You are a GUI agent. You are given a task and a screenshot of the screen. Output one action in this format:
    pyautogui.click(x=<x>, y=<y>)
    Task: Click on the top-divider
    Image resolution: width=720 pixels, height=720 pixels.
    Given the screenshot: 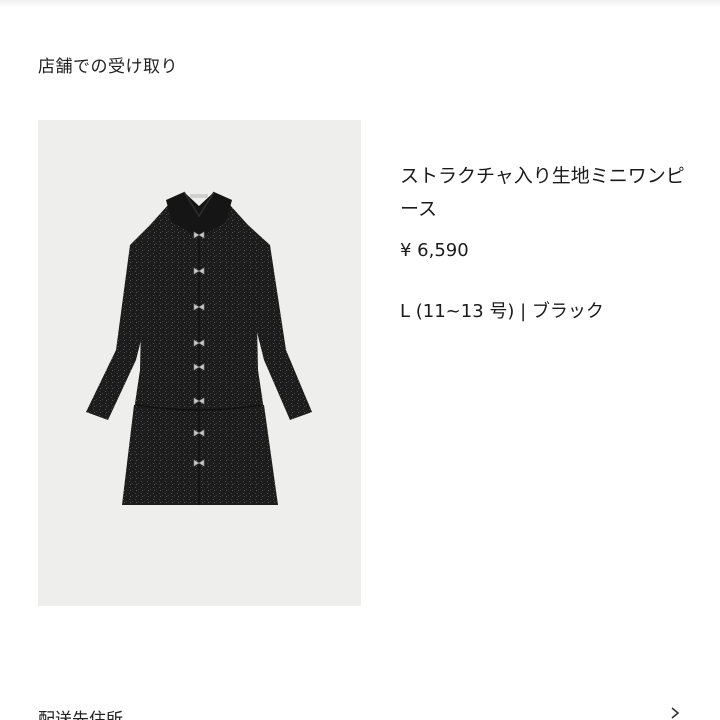 What is the action you would take?
    pyautogui.click(x=360, y=4)
    